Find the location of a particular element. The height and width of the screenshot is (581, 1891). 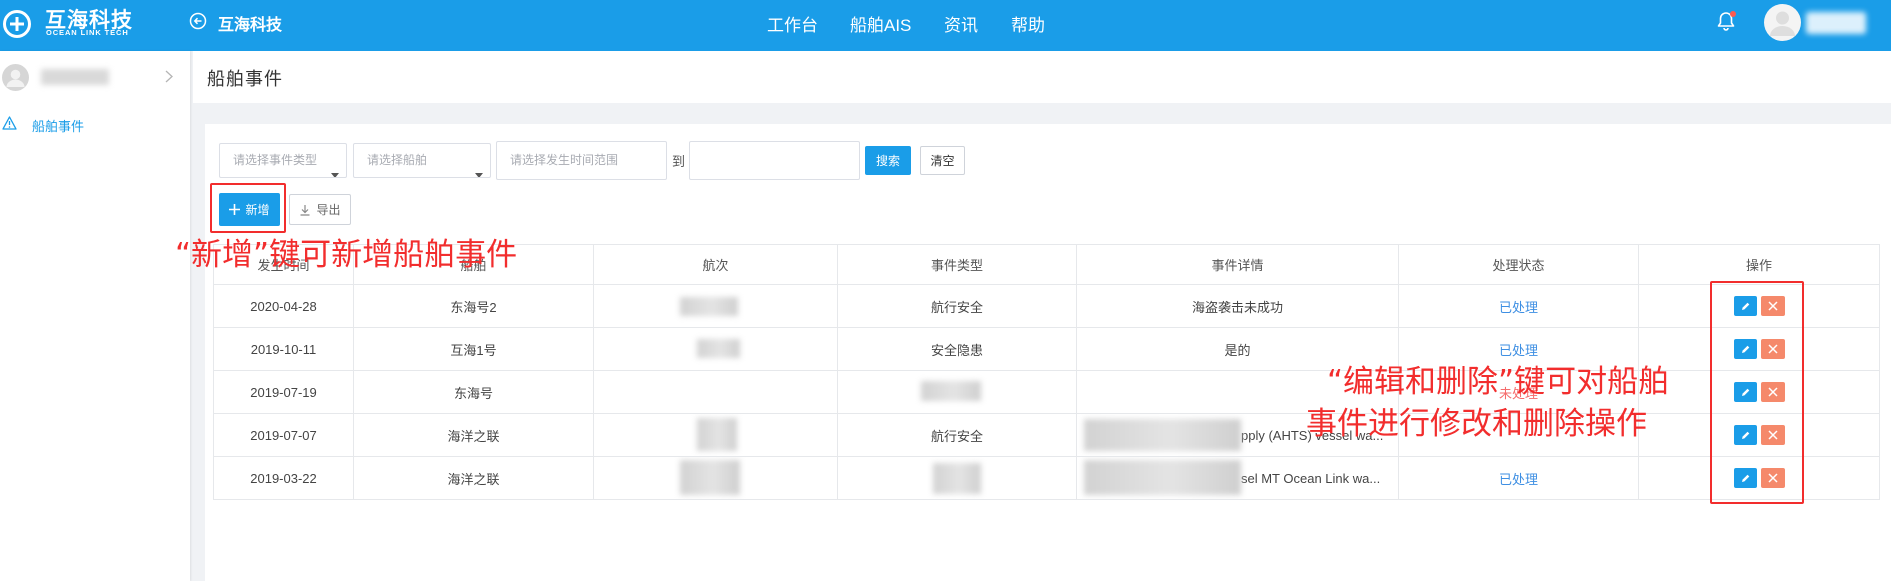

actions-highlight-box is located at coordinates (1757, 392).